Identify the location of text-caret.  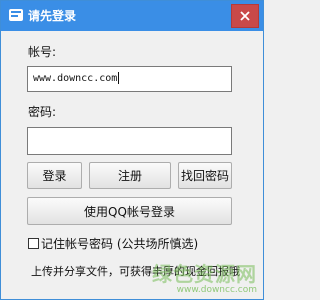
(119, 78).